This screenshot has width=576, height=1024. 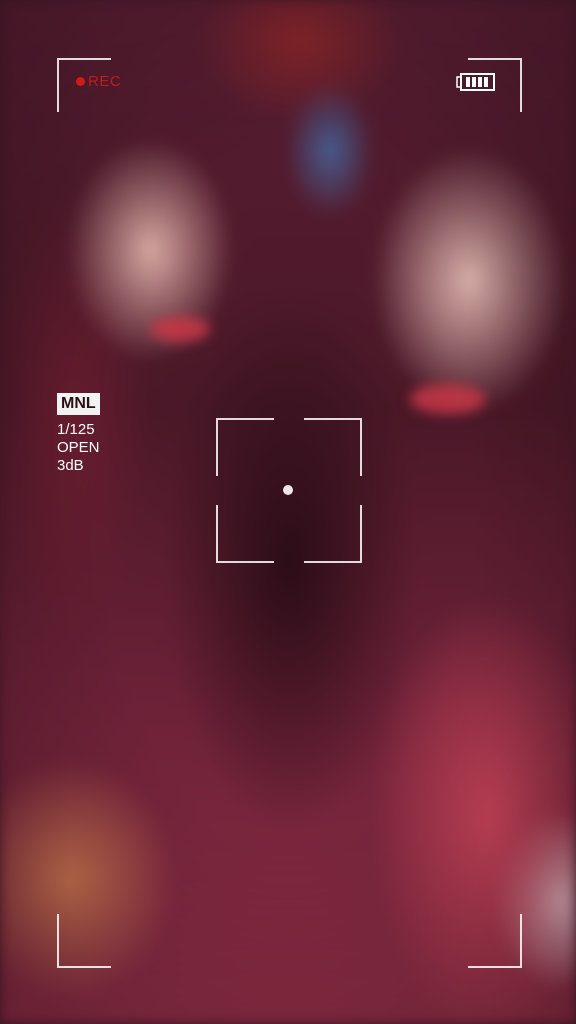 What do you see at coordinates (105, 81) in the screenshot?
I see `rec-label: REC` at bounding box center [105, 81].